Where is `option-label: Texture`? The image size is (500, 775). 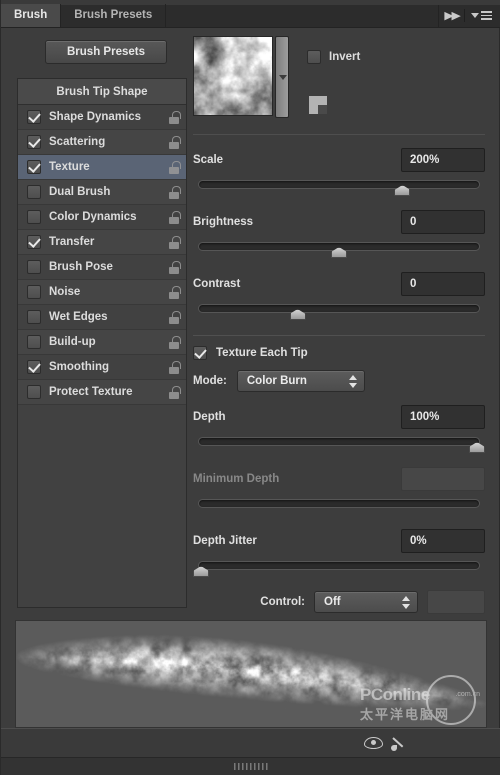
option-label: Texture is located at coordinates (69, 167).